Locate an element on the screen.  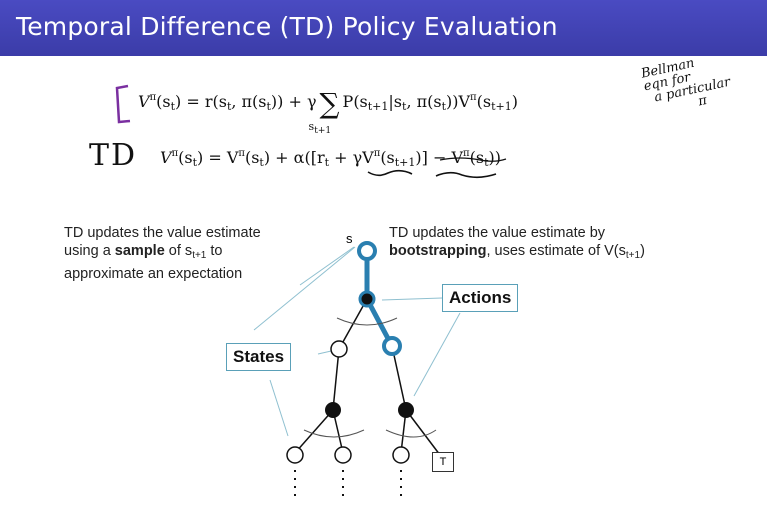
eq-text: )) is located at coordinates (494, 157).